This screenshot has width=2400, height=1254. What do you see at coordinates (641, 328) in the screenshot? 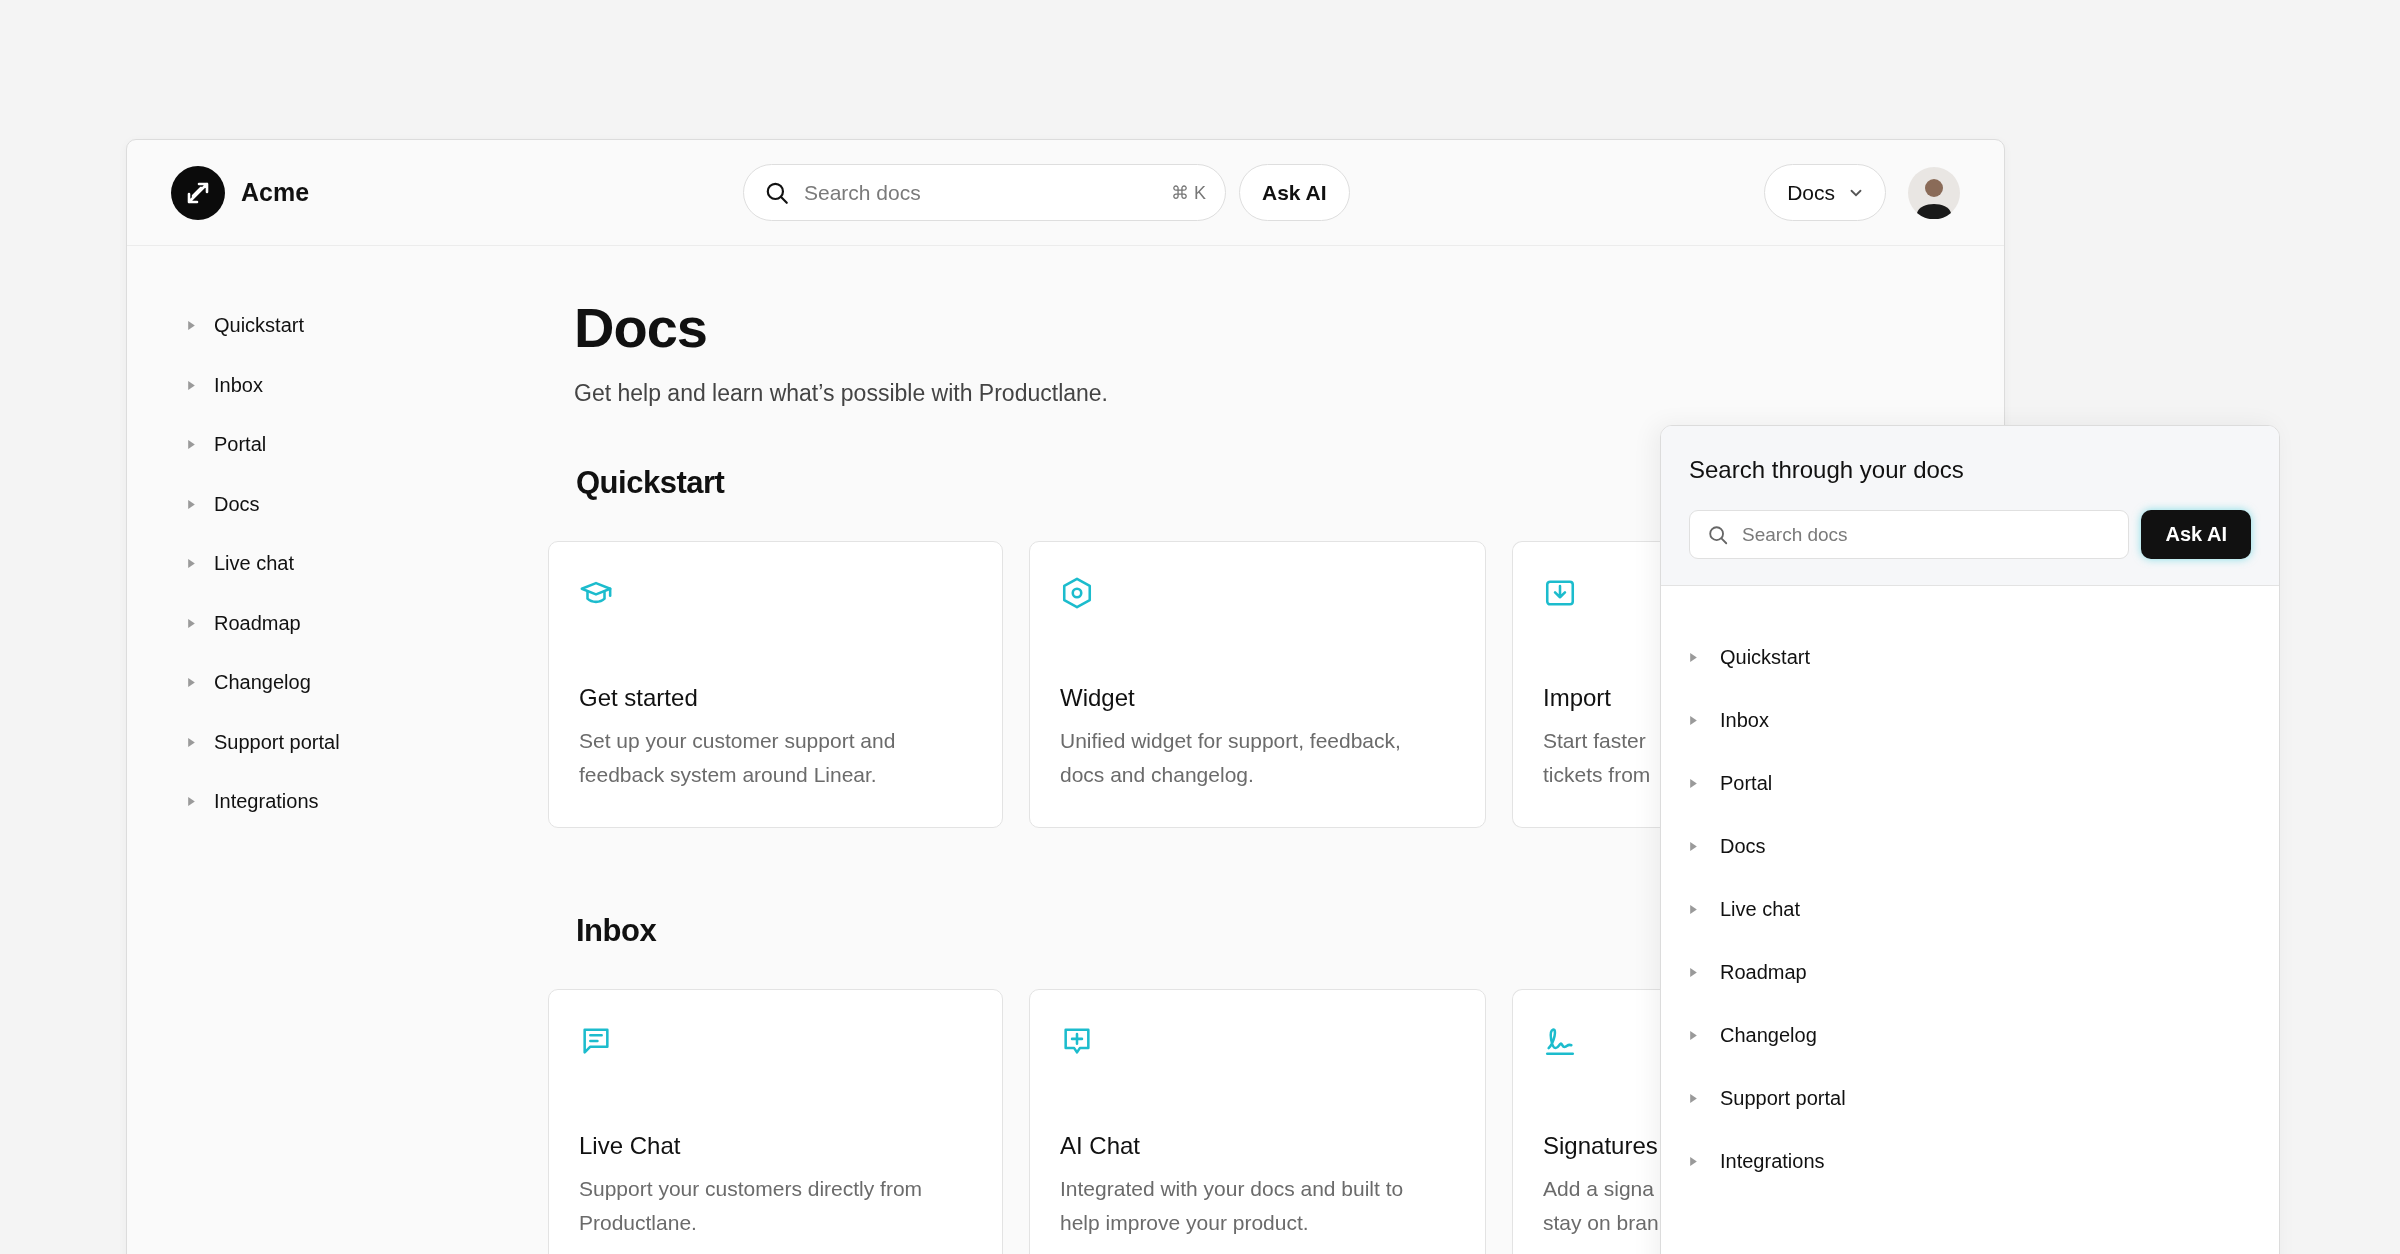
I see `page-title: Docs` at bounding box center [641, 328].